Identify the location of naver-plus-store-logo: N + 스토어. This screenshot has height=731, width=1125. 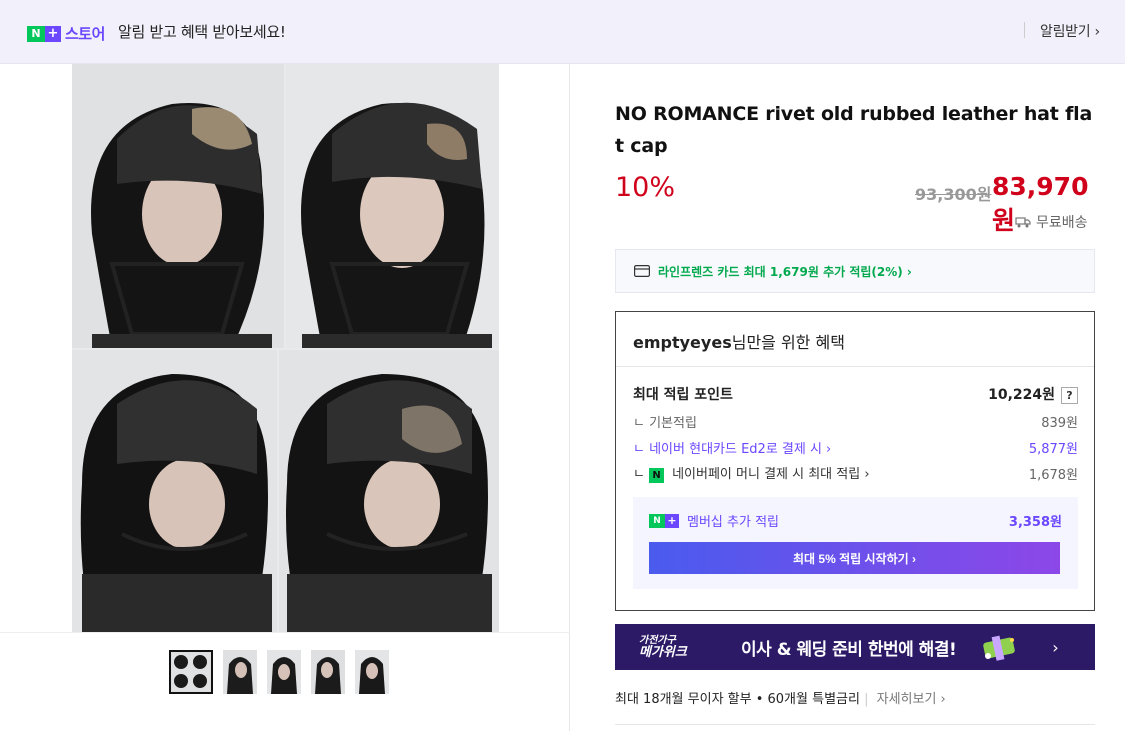
(66, 33).